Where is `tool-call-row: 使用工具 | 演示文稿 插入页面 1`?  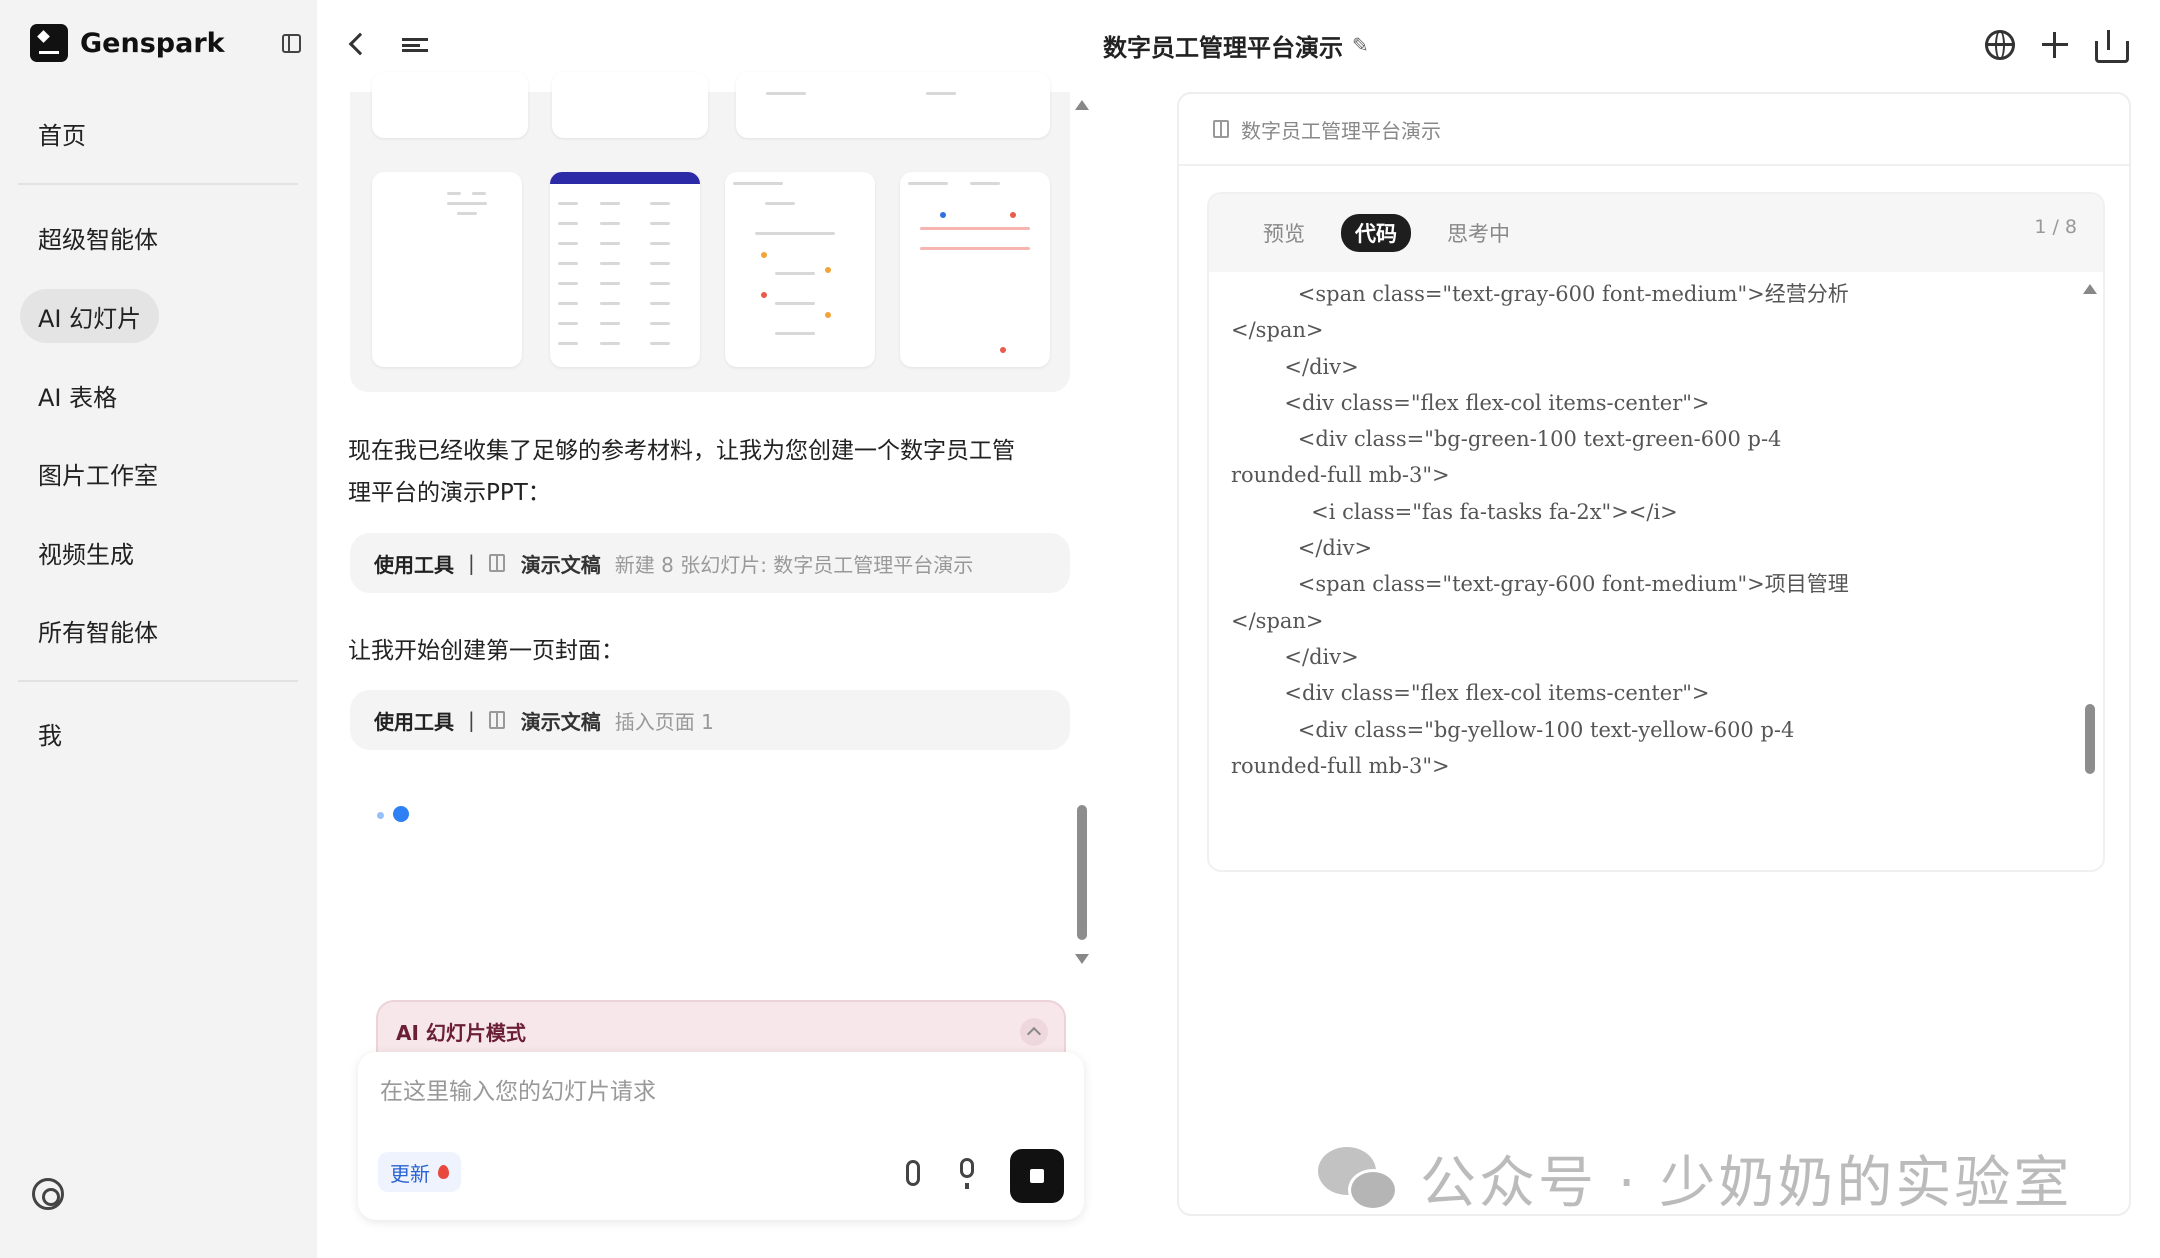 tool-call-row: 使用工具 | 演示文稿 插入页面 1 is located at coordinates (710, 720).